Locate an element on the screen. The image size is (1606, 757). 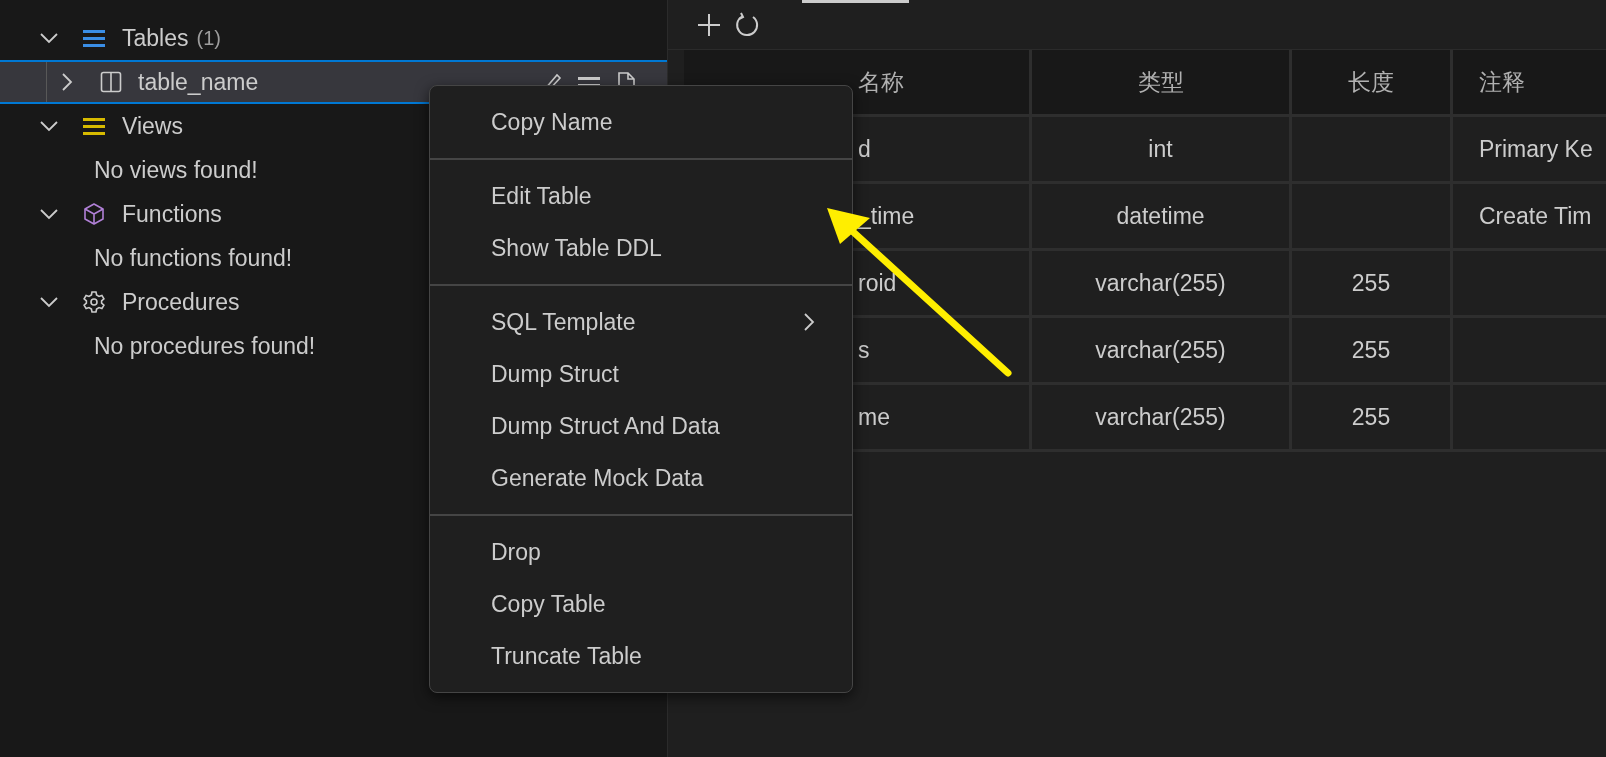
group-label: Tables is located at coordinates (155, 38).